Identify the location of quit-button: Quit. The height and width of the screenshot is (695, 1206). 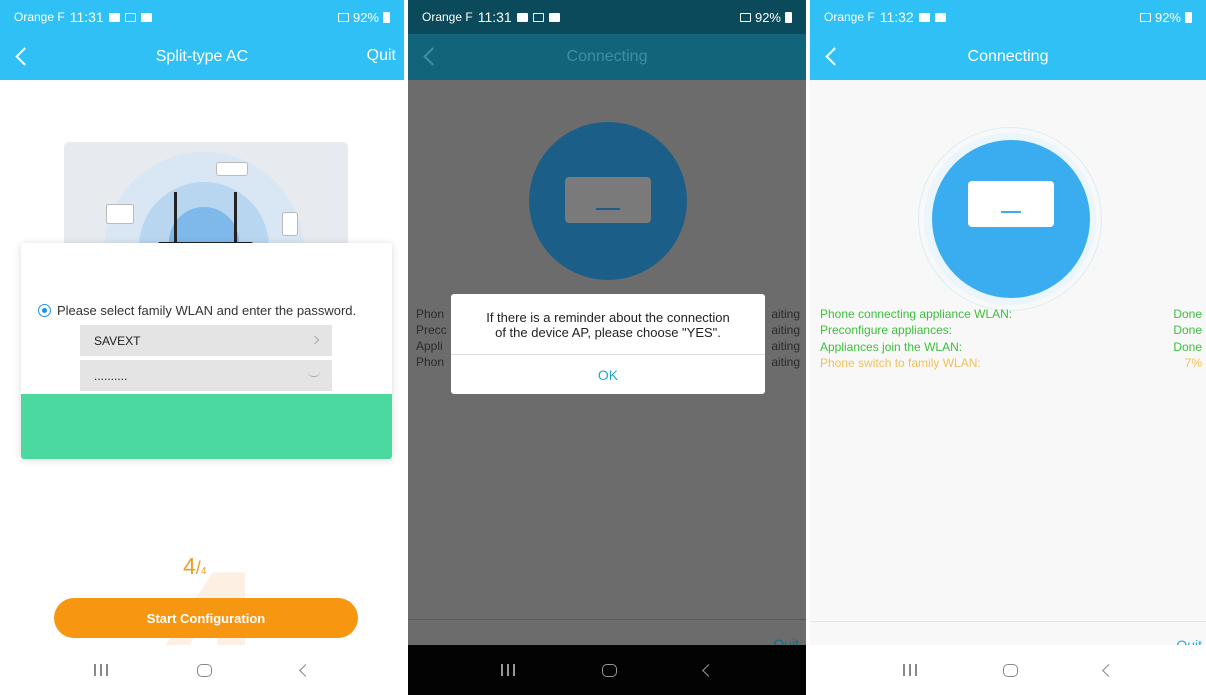
(381, 56).